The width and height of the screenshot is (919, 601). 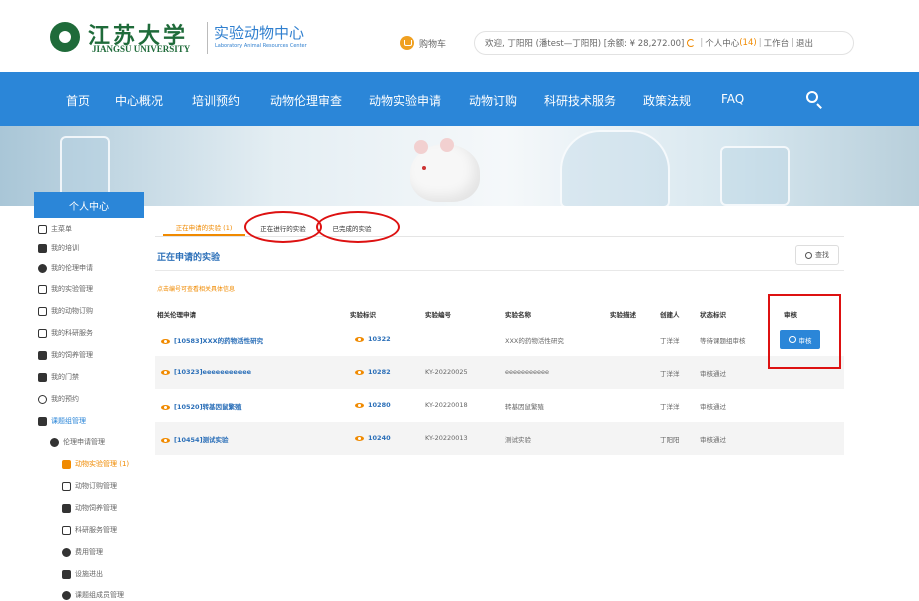 What do you see at coordinates (723, 341) in the screenshot?
I see `status: 等待课题组审核` at bounding box center [723, 341].